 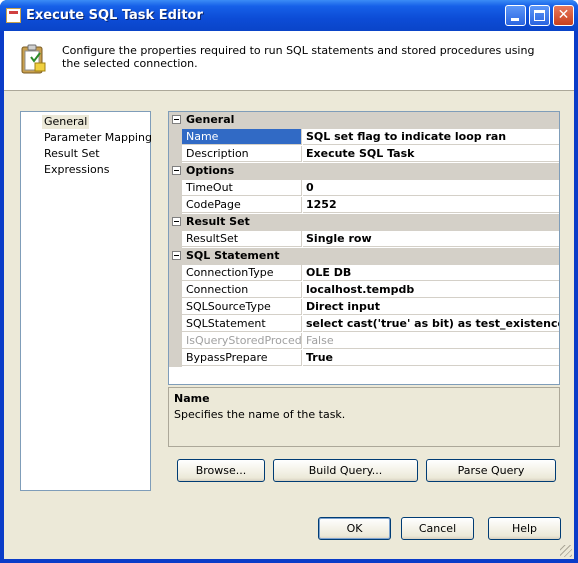 What do you see at coordinates (354, 528) in the screenshot?
I see `ok-button: OK` at bounding box center [354, 528].